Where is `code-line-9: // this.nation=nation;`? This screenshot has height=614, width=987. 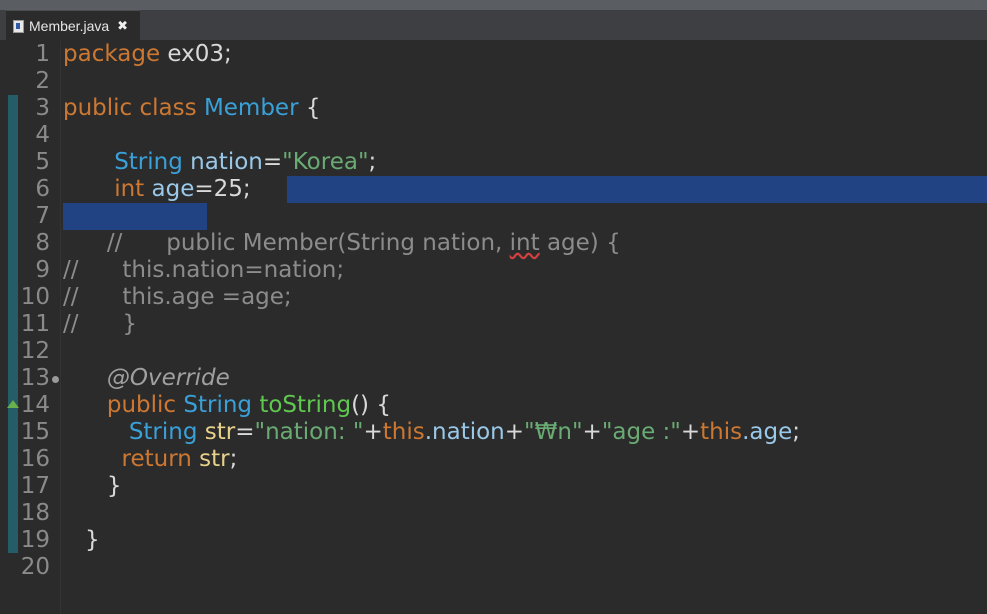 code-line-9: // this.nation=nation; is located at coordinates (525, 270).